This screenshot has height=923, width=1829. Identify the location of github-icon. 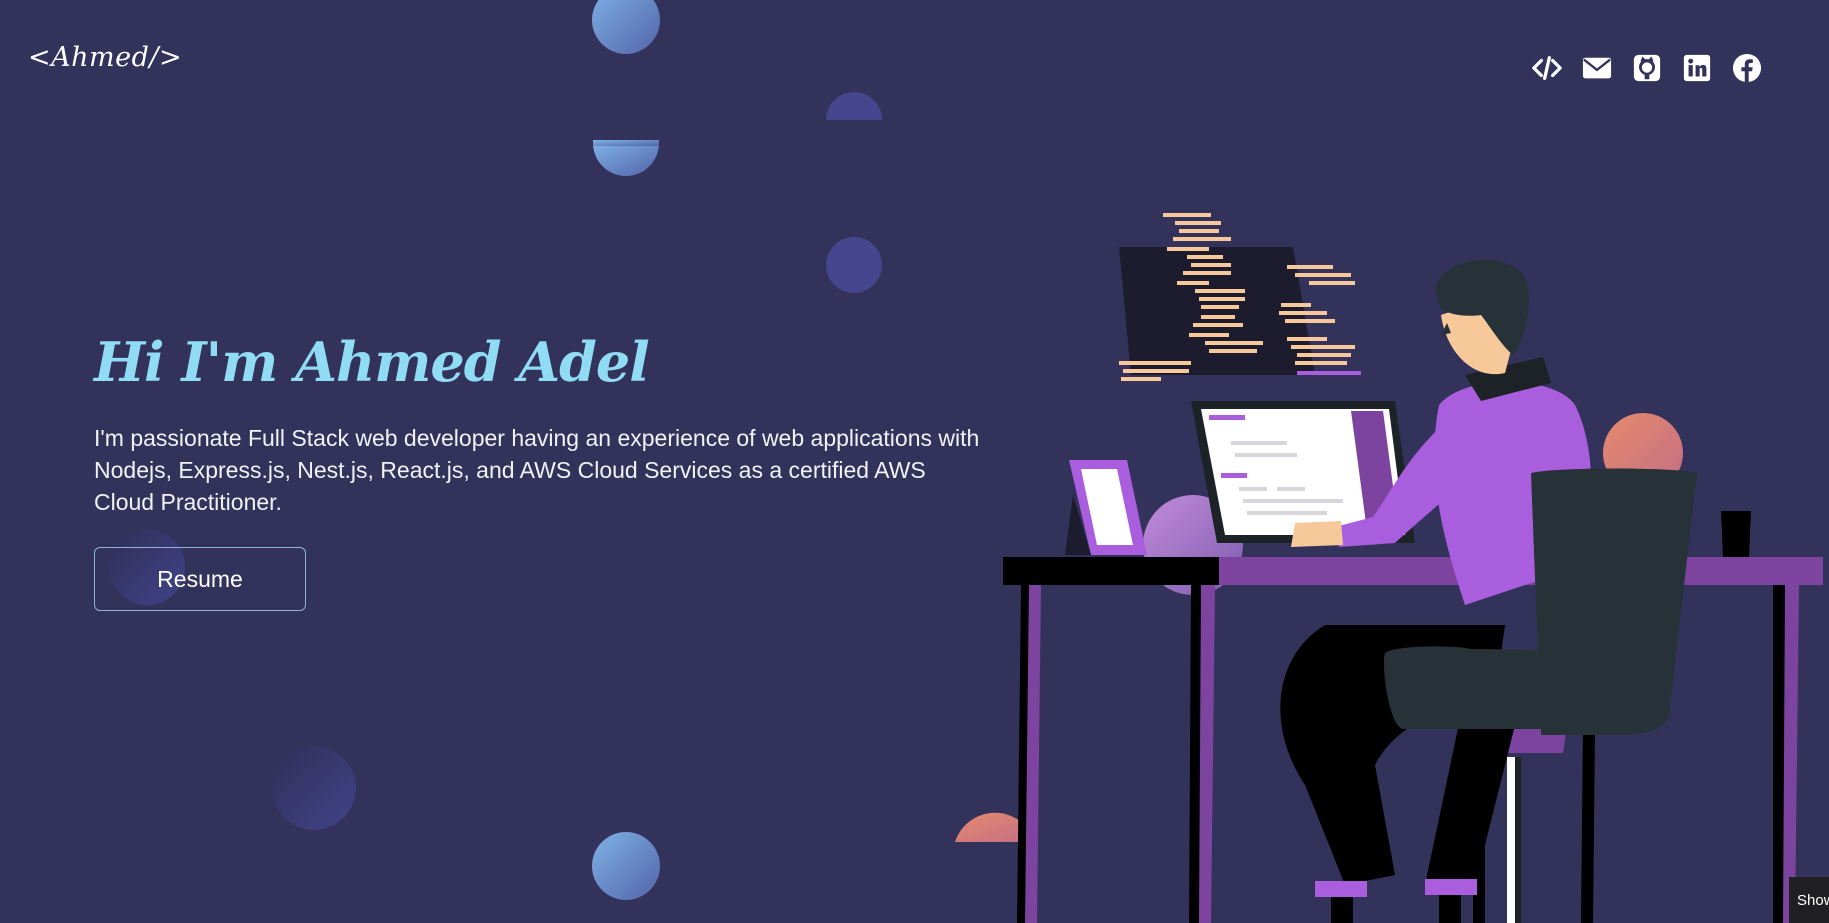
(1647, 68).